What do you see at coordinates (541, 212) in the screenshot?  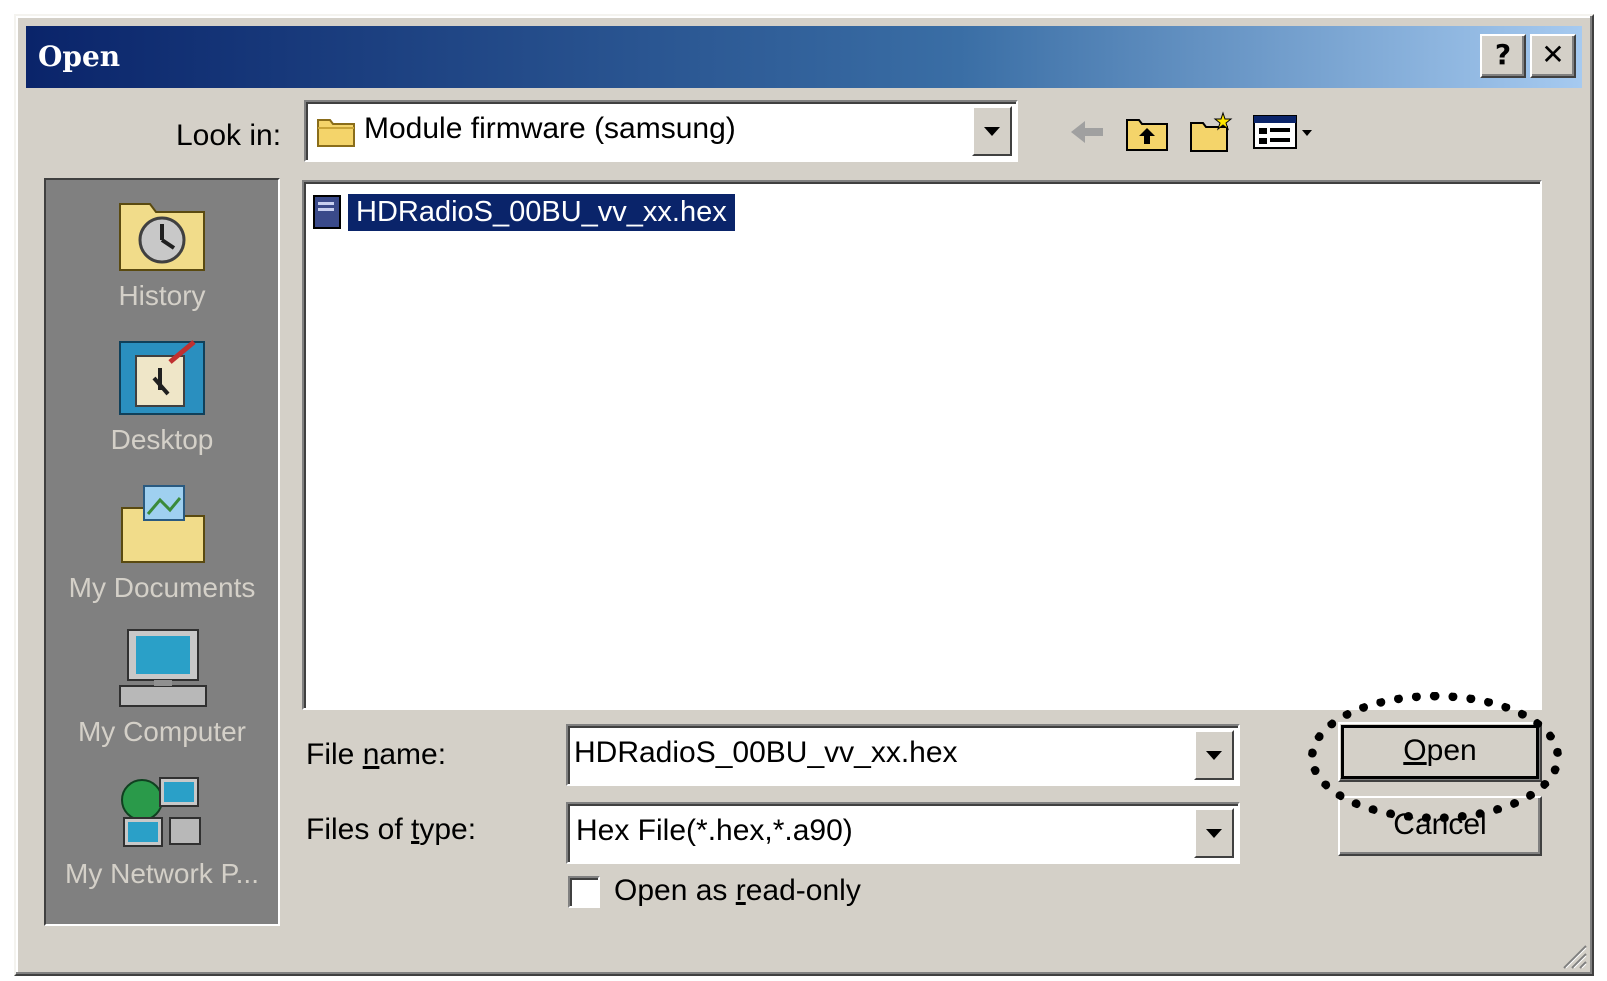 I see `file-name: HDRadioS_00BU_vv_xx.hex` at bounding box center [541, 212].